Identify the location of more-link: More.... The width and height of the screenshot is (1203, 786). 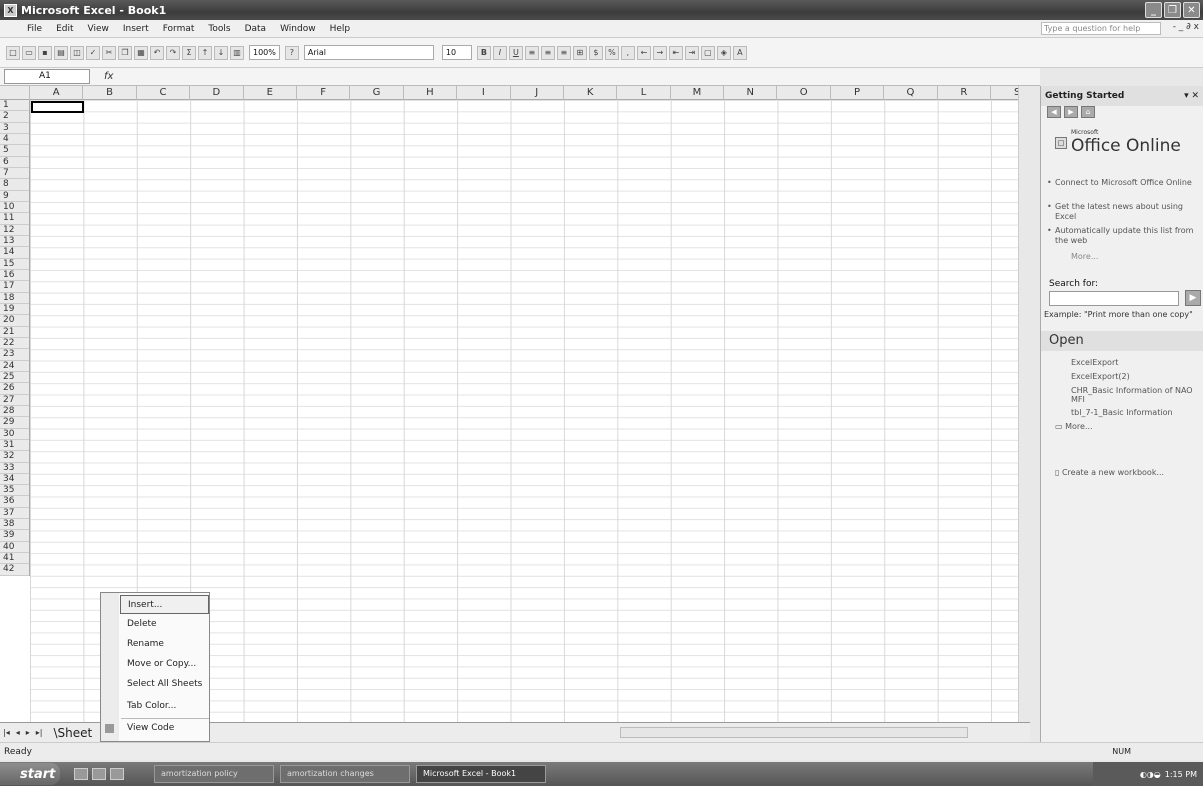
(1084, 256).